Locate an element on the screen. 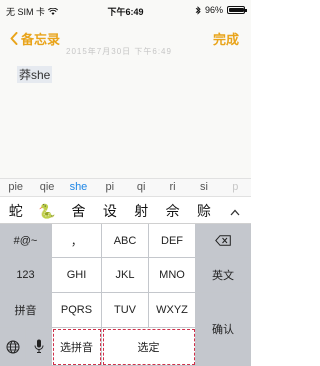 The image size is (320, 366). globe-icon is located at coordinates (12, 346).